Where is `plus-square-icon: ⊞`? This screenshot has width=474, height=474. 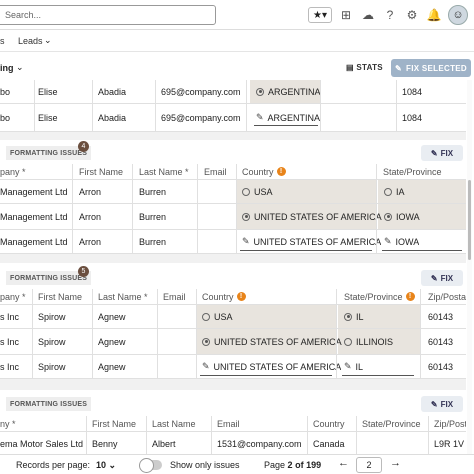 plus-square-icon: ⊞ is located at coordinates (346, 15).